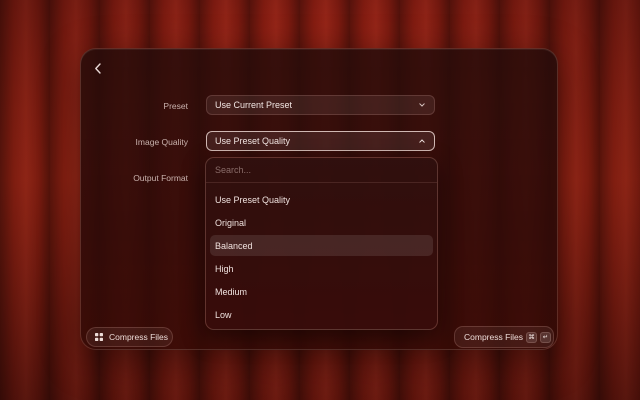  I want to click on preset-label: Preset, so click(175, 106).